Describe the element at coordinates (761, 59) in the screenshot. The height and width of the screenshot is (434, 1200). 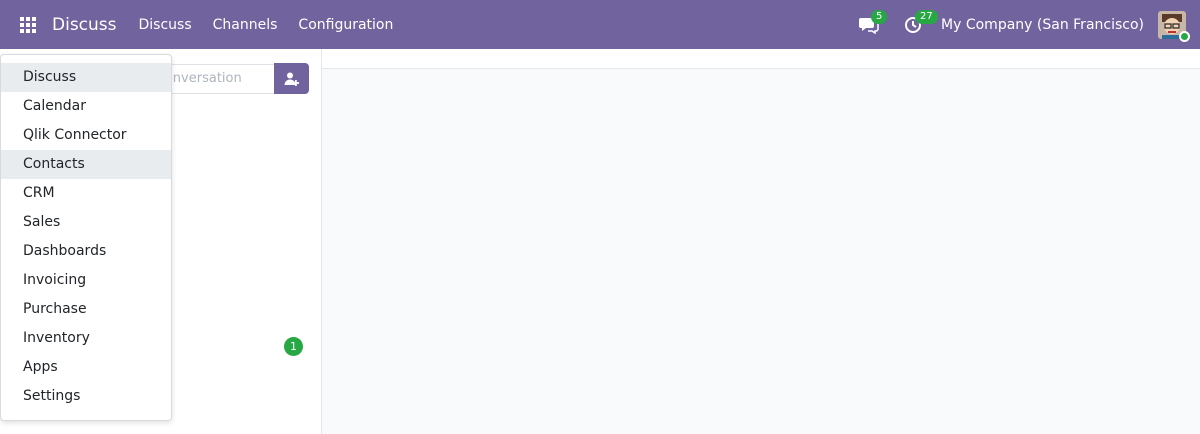
I see `thread-header` at that location.